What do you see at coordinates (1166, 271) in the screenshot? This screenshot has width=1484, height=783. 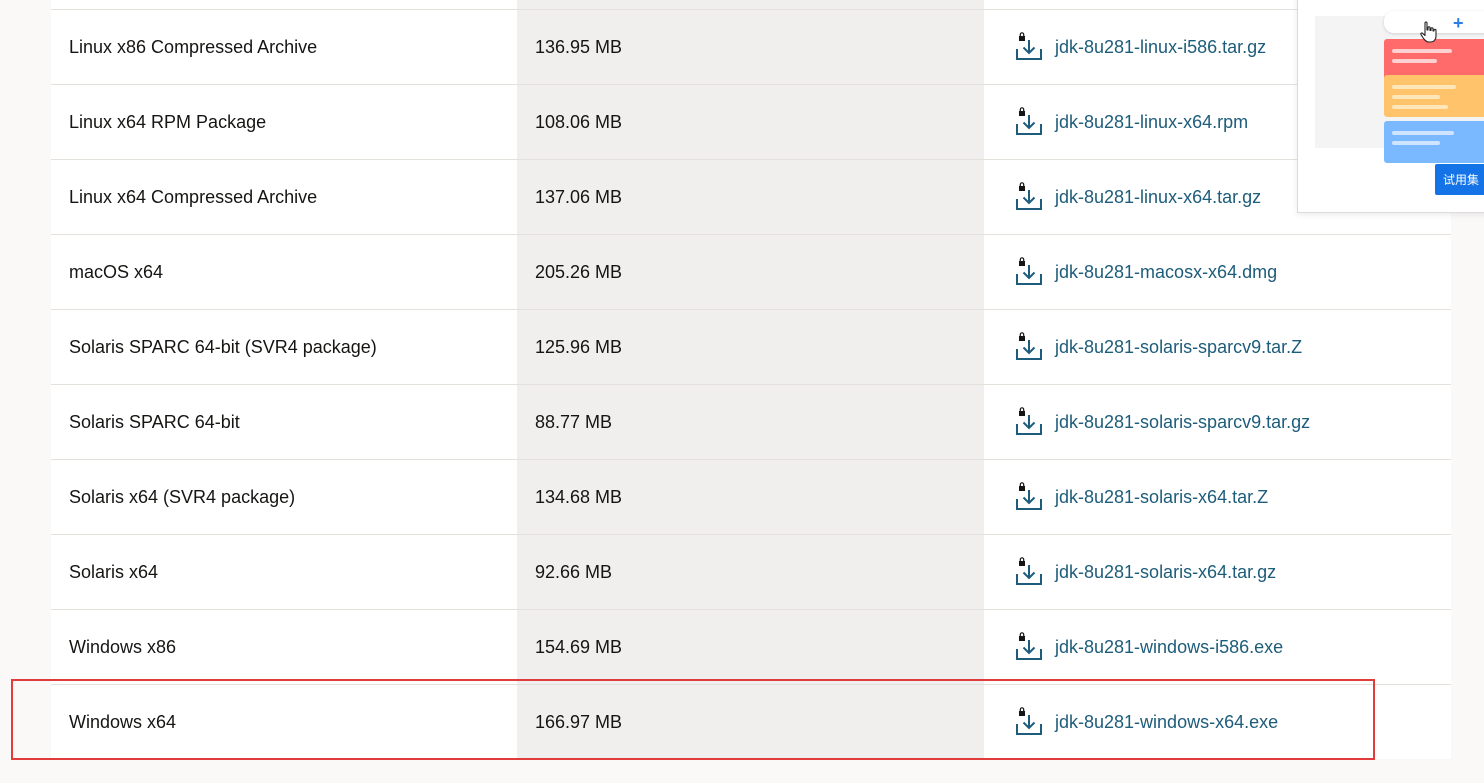 I see `download-filename: jdk-8u281-macosx-x64.dmg` at bounding box center [1166, 271].